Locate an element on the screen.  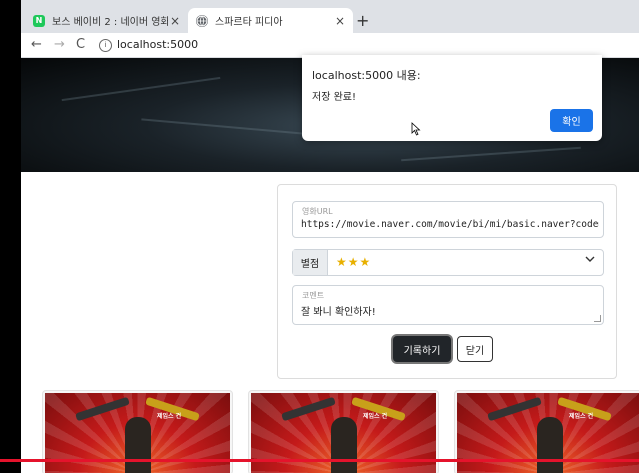
tab-boss-baby: N 보스 베이비 2 : 네이버 영화 × is located at coordinates (106, 20).